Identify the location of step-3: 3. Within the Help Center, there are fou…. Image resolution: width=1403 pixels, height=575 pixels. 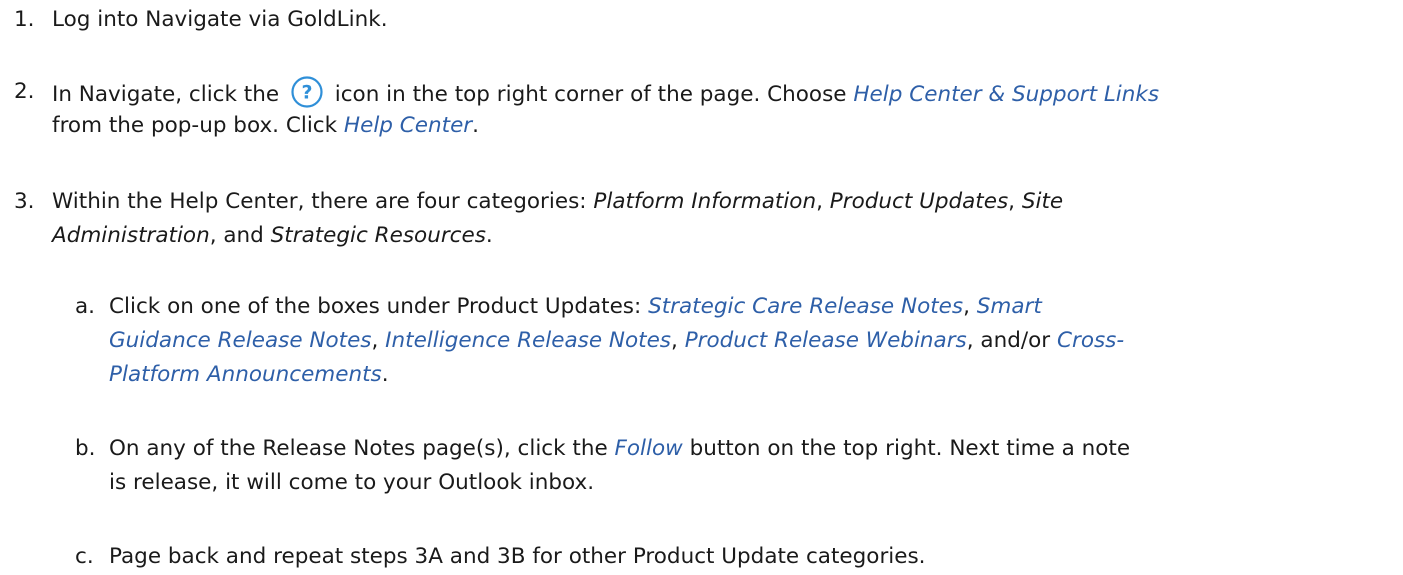
(706, 220).